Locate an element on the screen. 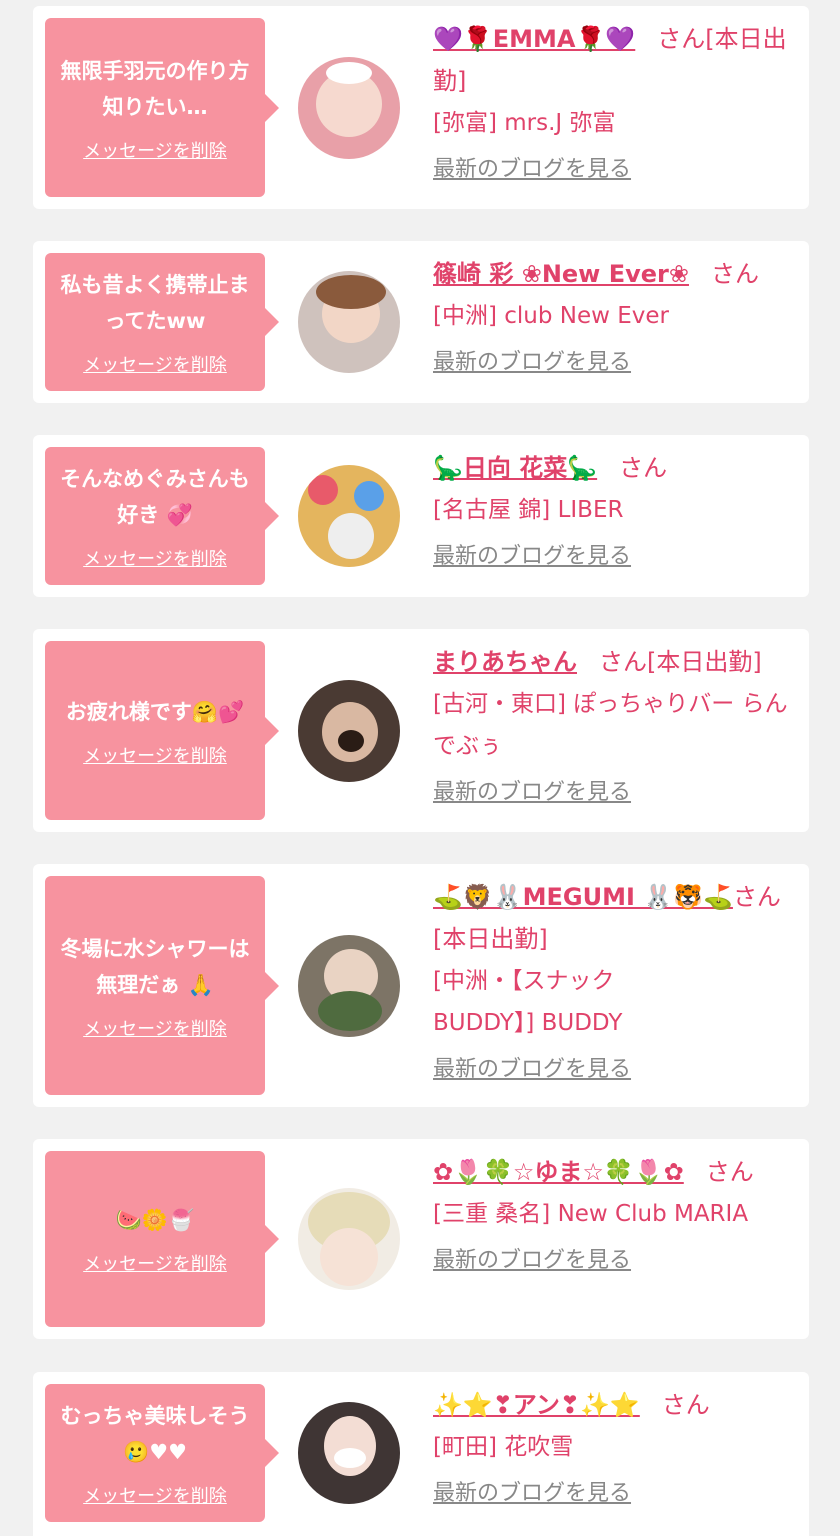  cast-name-line: ✿🌷🍀☆ゆま☆🍀🌷✿ さん is located at coordinates (615, 1172).